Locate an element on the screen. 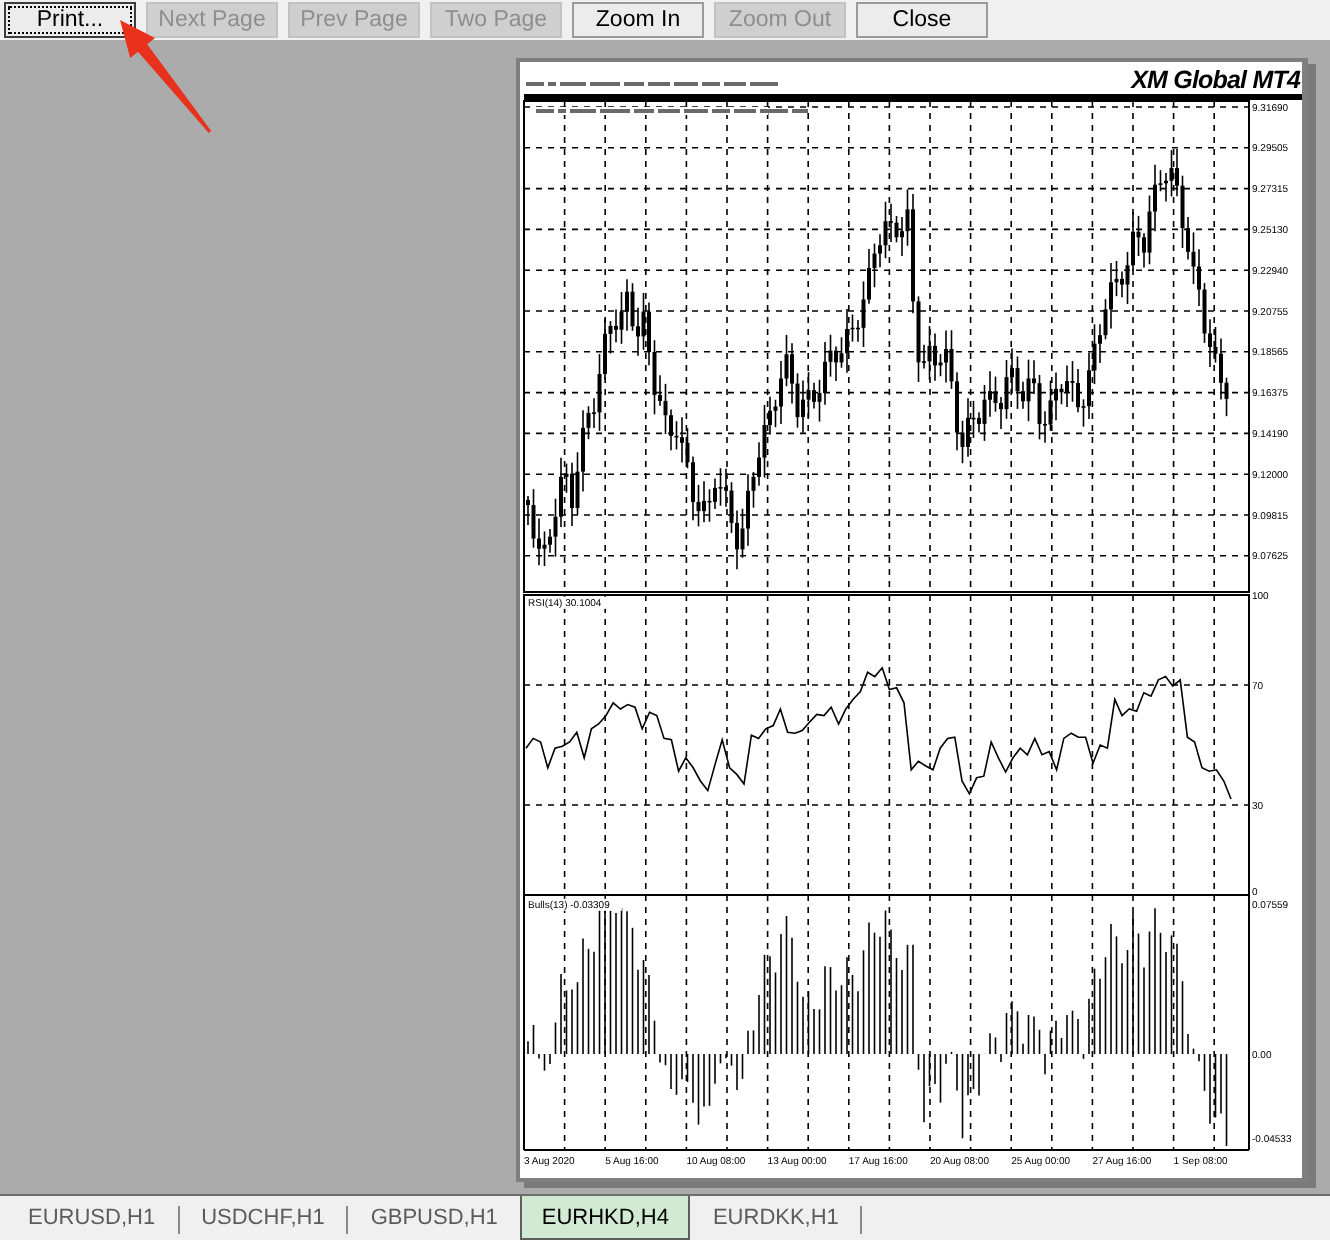  chart-tab: USDCHF,H1 is located at coordinates (263, 1218).